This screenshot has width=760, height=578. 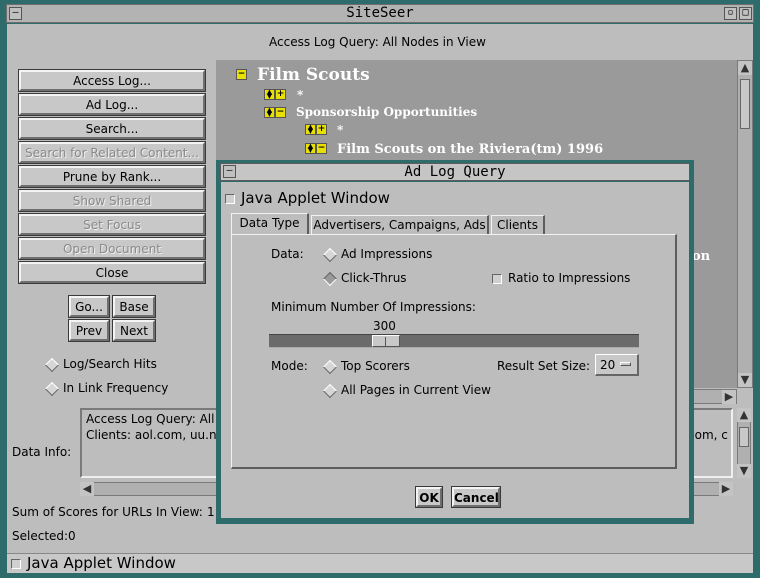 I want to click on data-info-line1: Access Log Query: All, so click(x=150, y=419).